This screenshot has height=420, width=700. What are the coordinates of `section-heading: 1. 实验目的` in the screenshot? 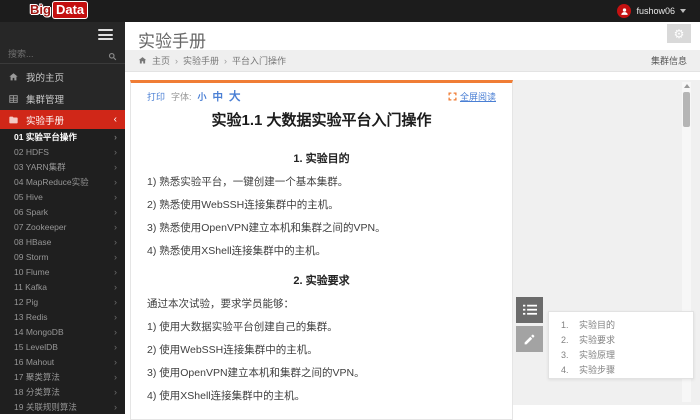 It's located at (321, 159).